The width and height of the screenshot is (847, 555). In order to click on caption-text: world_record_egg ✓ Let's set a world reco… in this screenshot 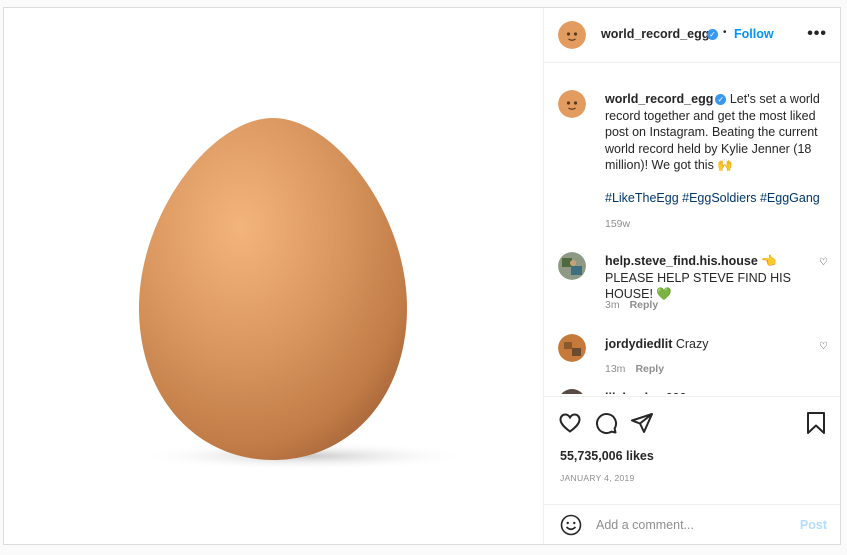, I will do `click(715, 148)`.